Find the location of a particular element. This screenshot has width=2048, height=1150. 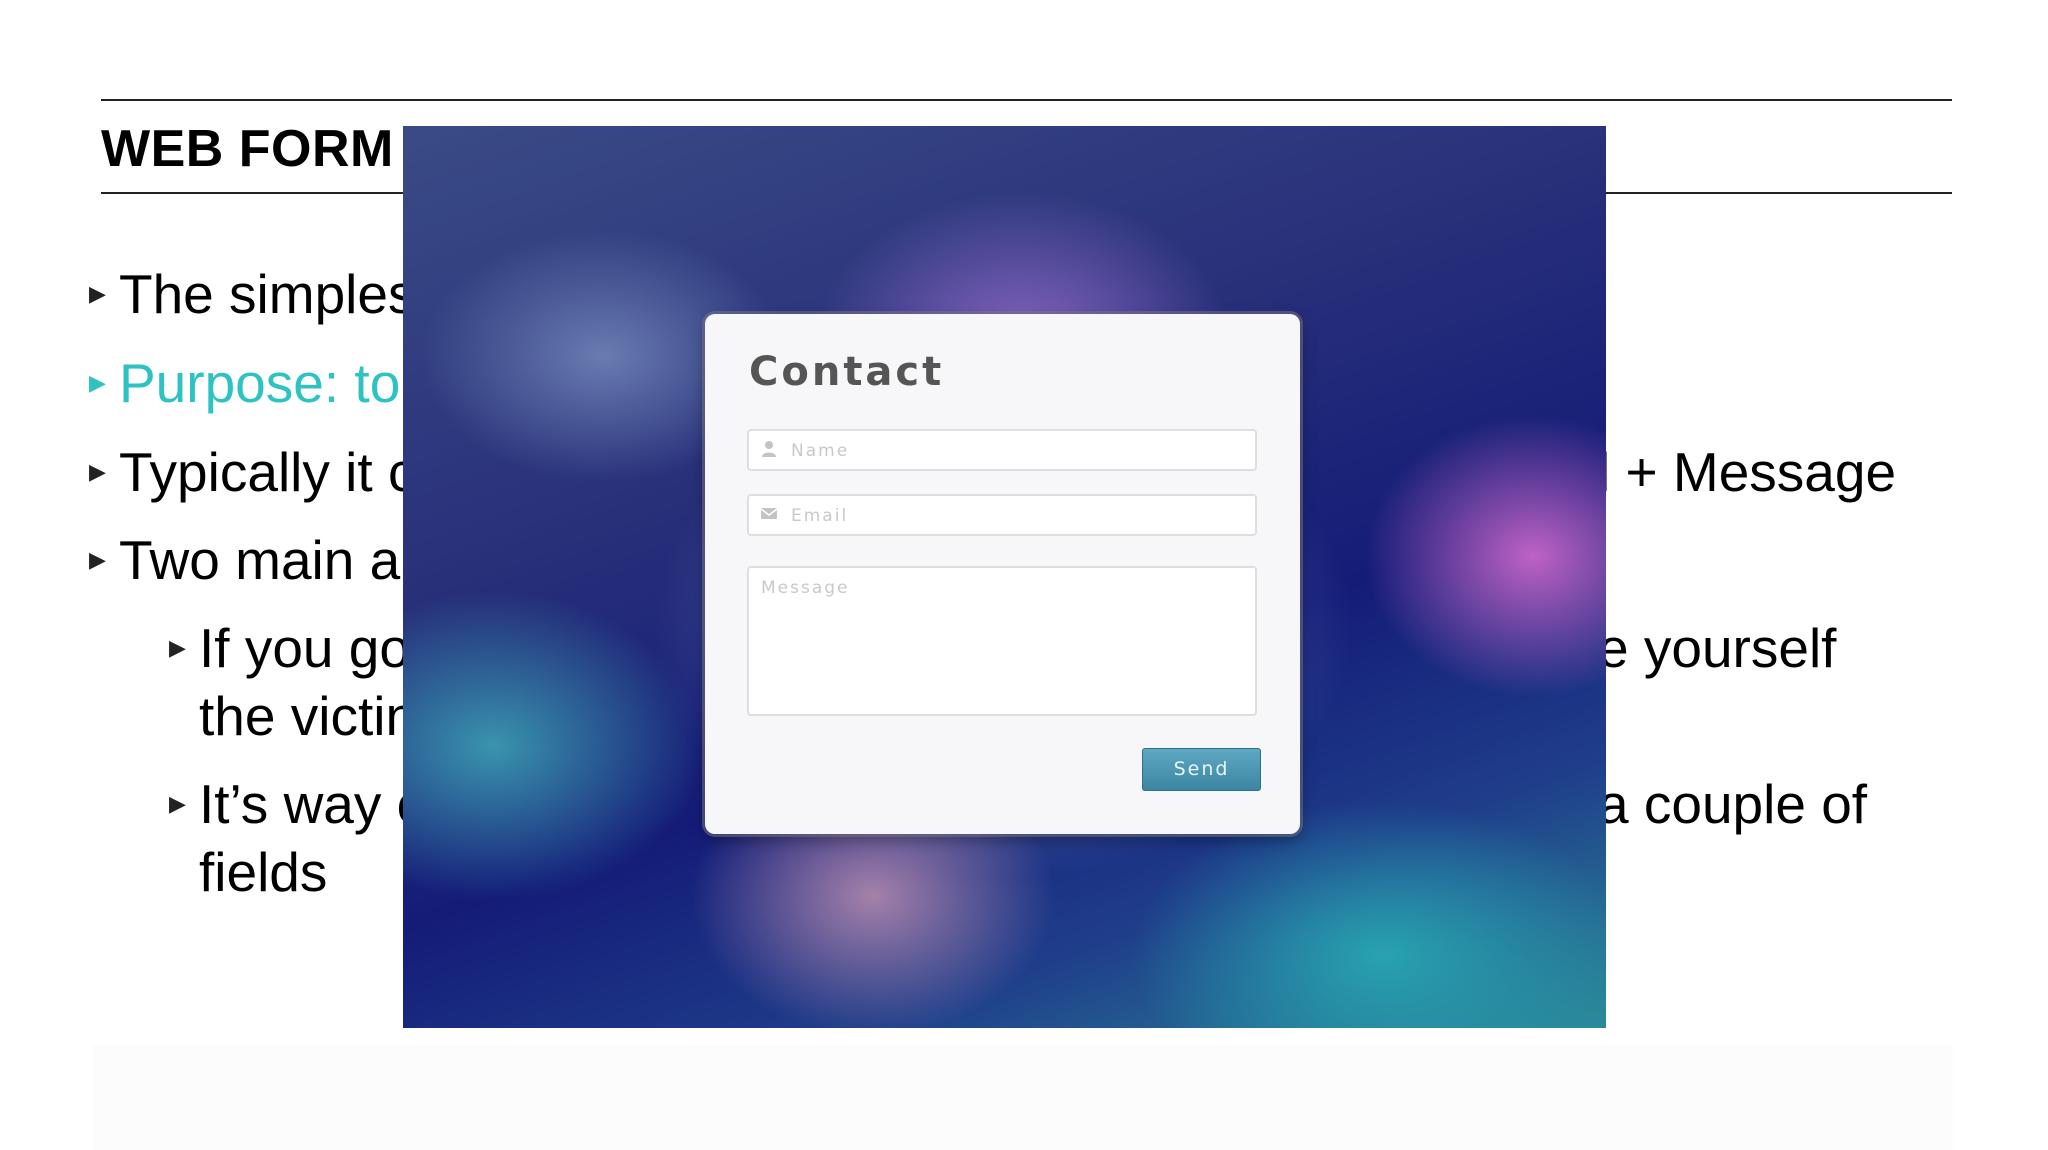

sub-bullet-1: ▶ If you go is located at coordinates (289, 648).